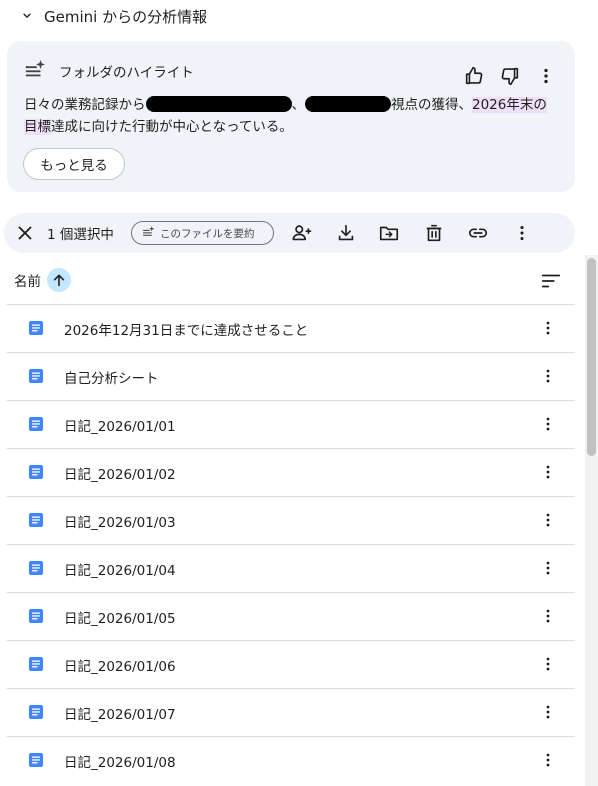 The width and height of the screenshot is (598, 786). What do you see at coordinates (111, 379) in the screenshot?
I see `file-name: 自己分析シート` at bounding box center [111, 379].